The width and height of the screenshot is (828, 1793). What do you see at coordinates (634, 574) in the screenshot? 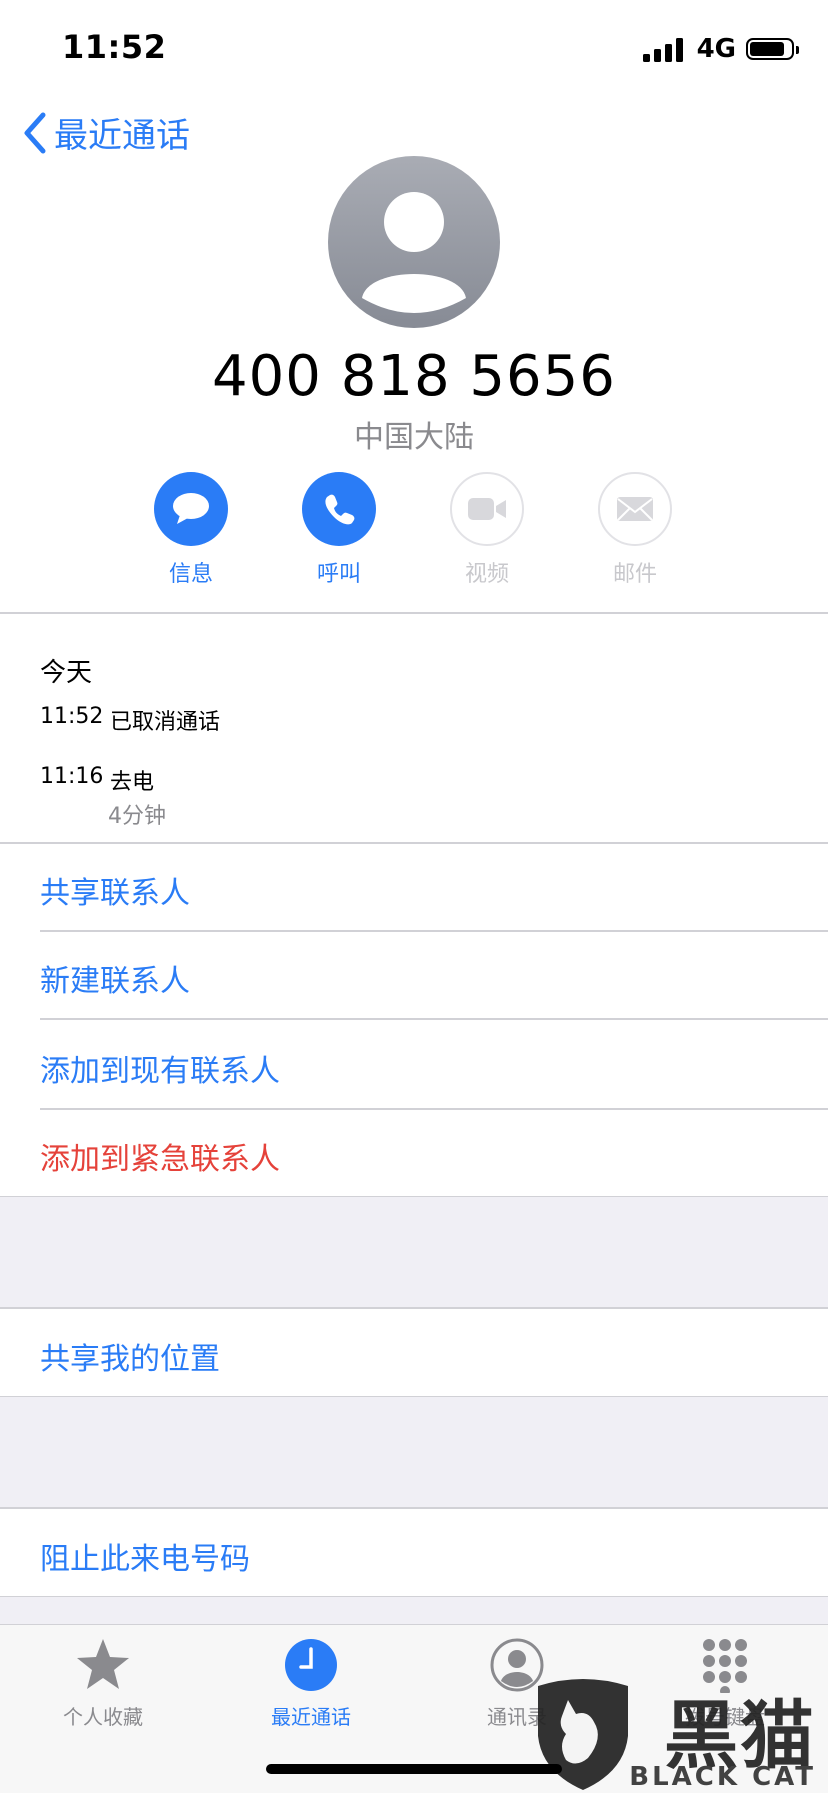
I see `mail-label: 邮件` at bounding box center [634, 574].